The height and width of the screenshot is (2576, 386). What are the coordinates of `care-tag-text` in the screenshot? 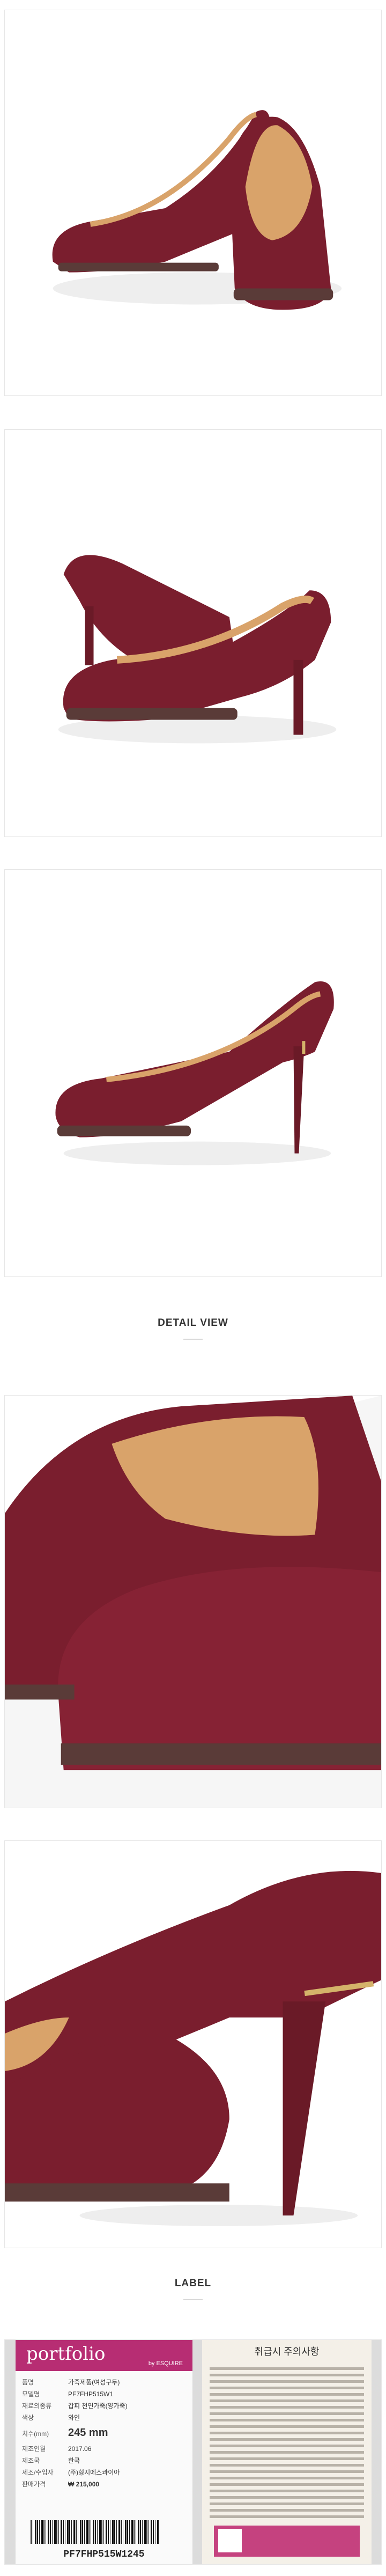 It's located at (287, 2443).